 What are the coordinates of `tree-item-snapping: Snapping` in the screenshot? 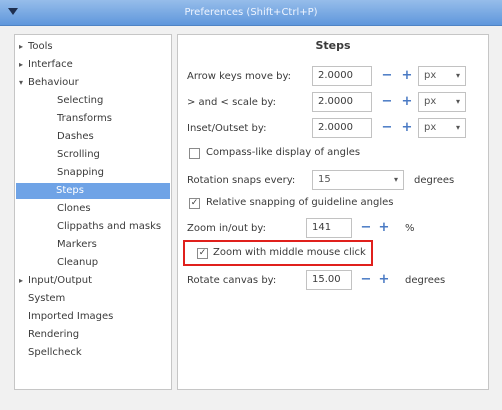 It's located at (80, 173).